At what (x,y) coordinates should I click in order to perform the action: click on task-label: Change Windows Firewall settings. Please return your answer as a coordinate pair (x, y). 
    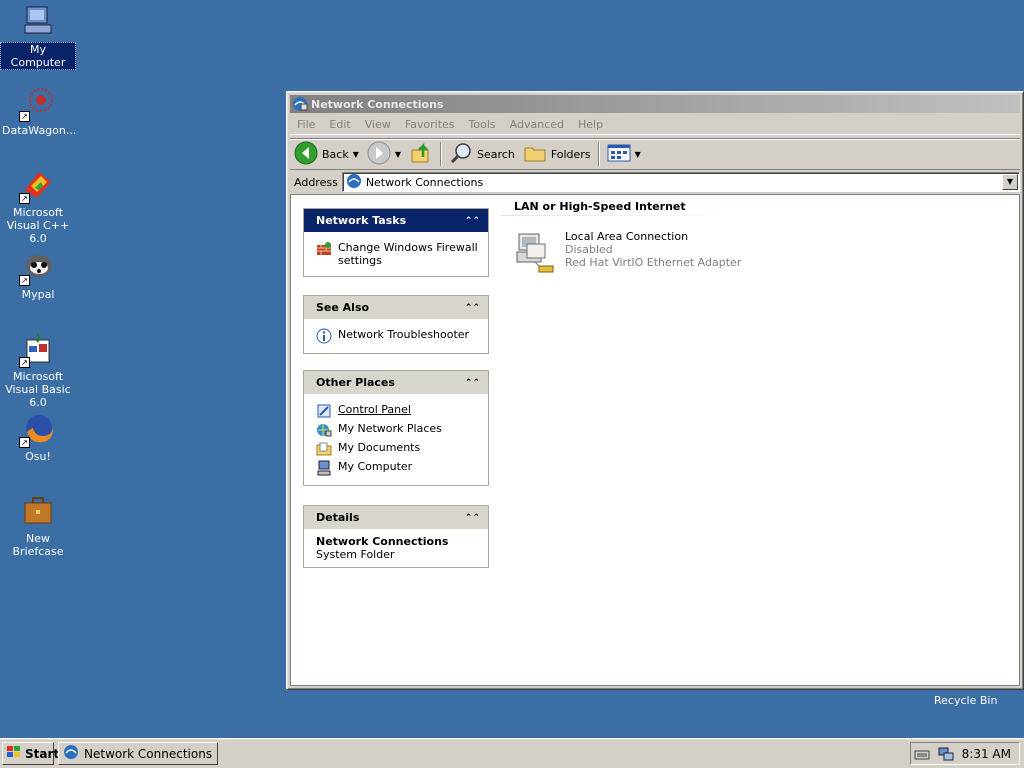
    Looking at the image, I should click on (408, 254).